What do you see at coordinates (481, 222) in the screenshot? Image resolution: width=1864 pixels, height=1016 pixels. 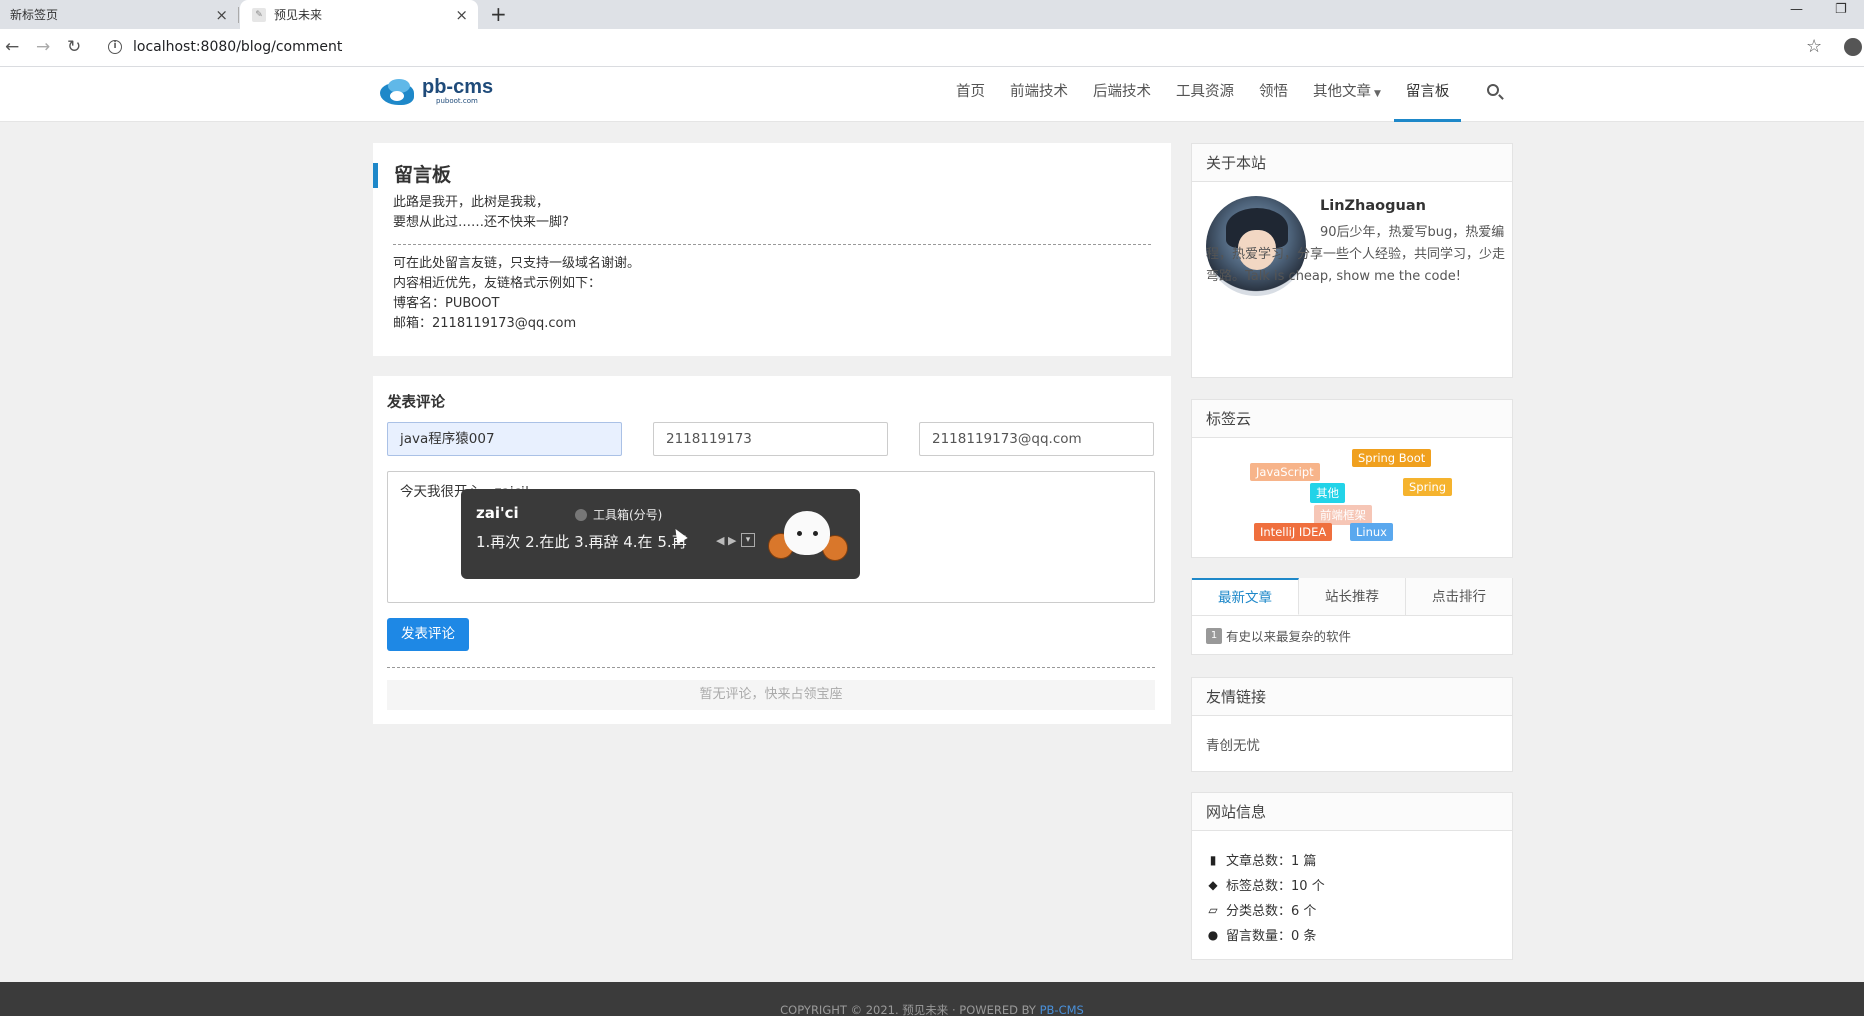 I see `board-line: 要想从此过……还不快来一脚?` at bounding box center [481, 222].